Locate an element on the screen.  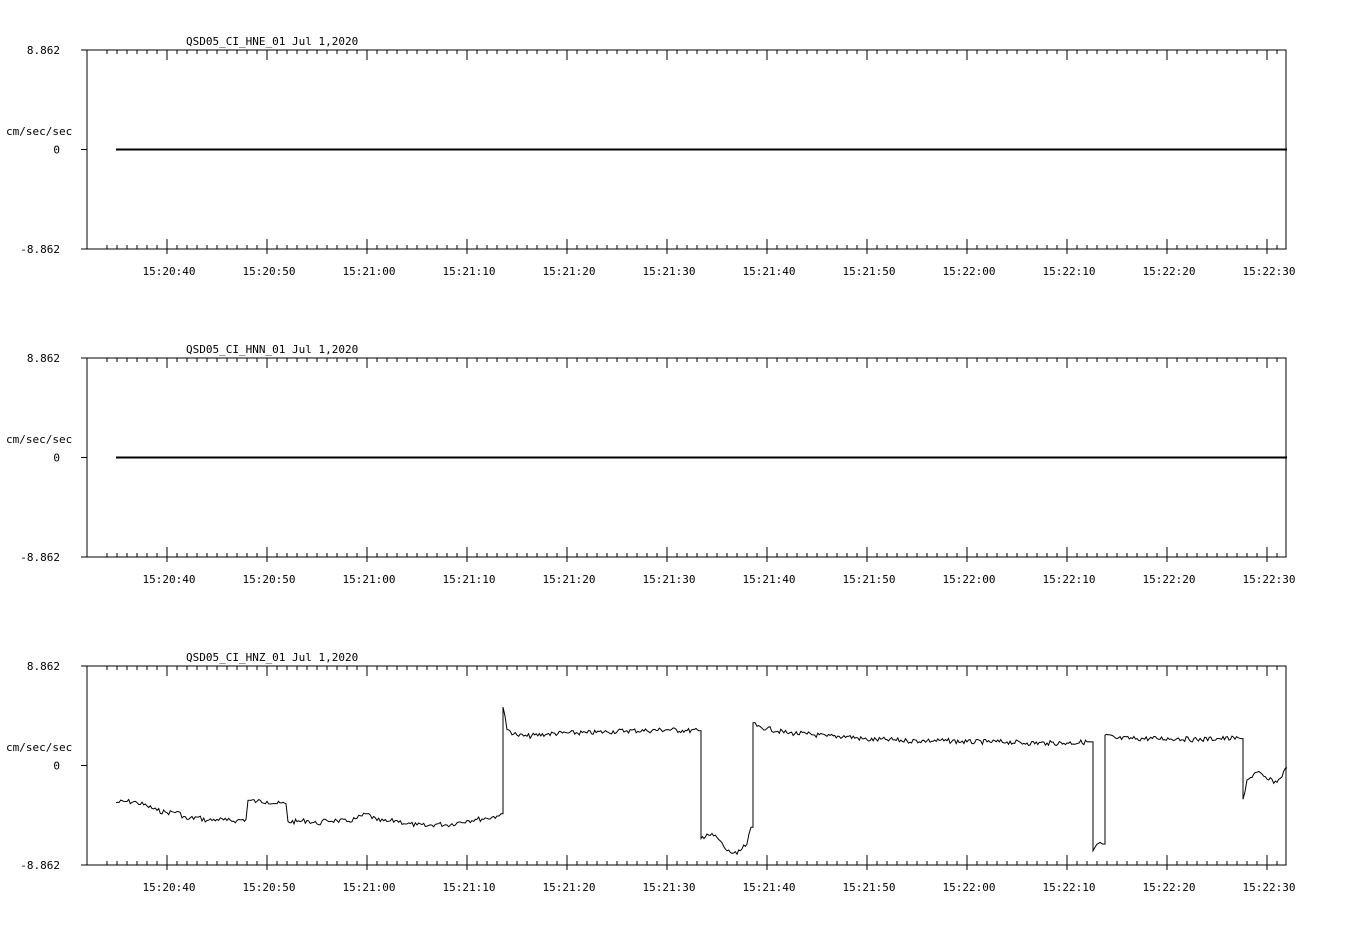
chart-title: QSD05_CI_HNN_01 Jul 1,2020 is located at coordinates (272, 349).